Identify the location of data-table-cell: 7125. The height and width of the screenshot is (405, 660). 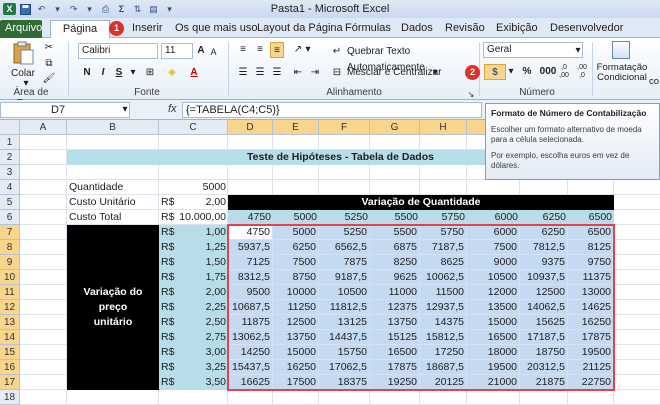
(250, 262).